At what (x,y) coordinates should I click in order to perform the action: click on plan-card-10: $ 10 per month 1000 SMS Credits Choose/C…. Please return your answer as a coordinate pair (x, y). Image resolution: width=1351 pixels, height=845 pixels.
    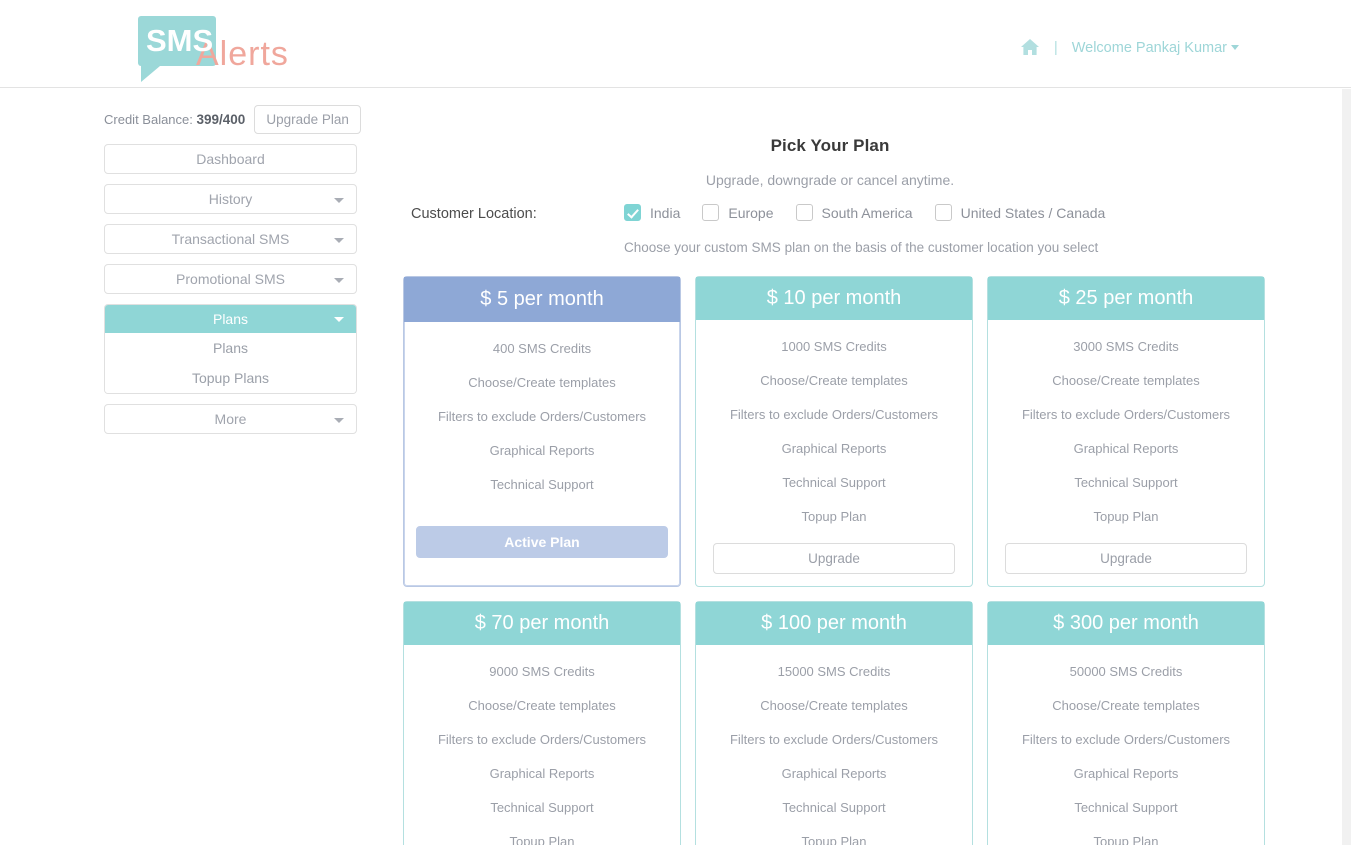
    Looking at the image, I should click on (834, 431).